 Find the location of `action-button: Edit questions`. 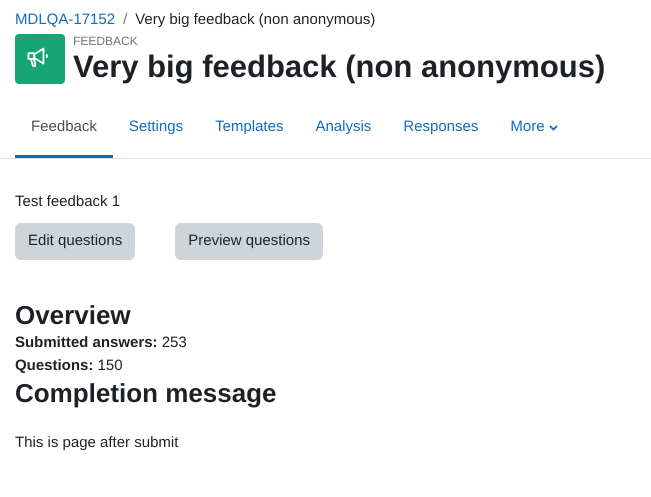

action-button: Edit questions is located at coordinates (75, 241).